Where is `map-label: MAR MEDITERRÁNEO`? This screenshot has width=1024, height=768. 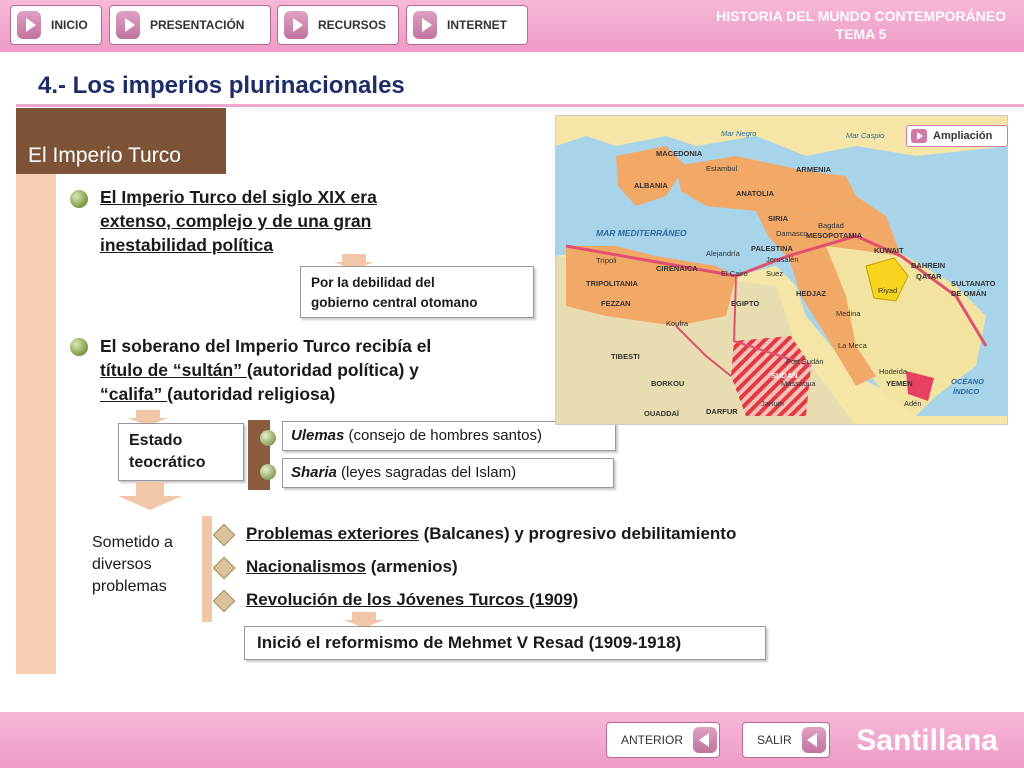
map-label: MAR MEDITERRÁNEO is located at coordinates (641, 233).